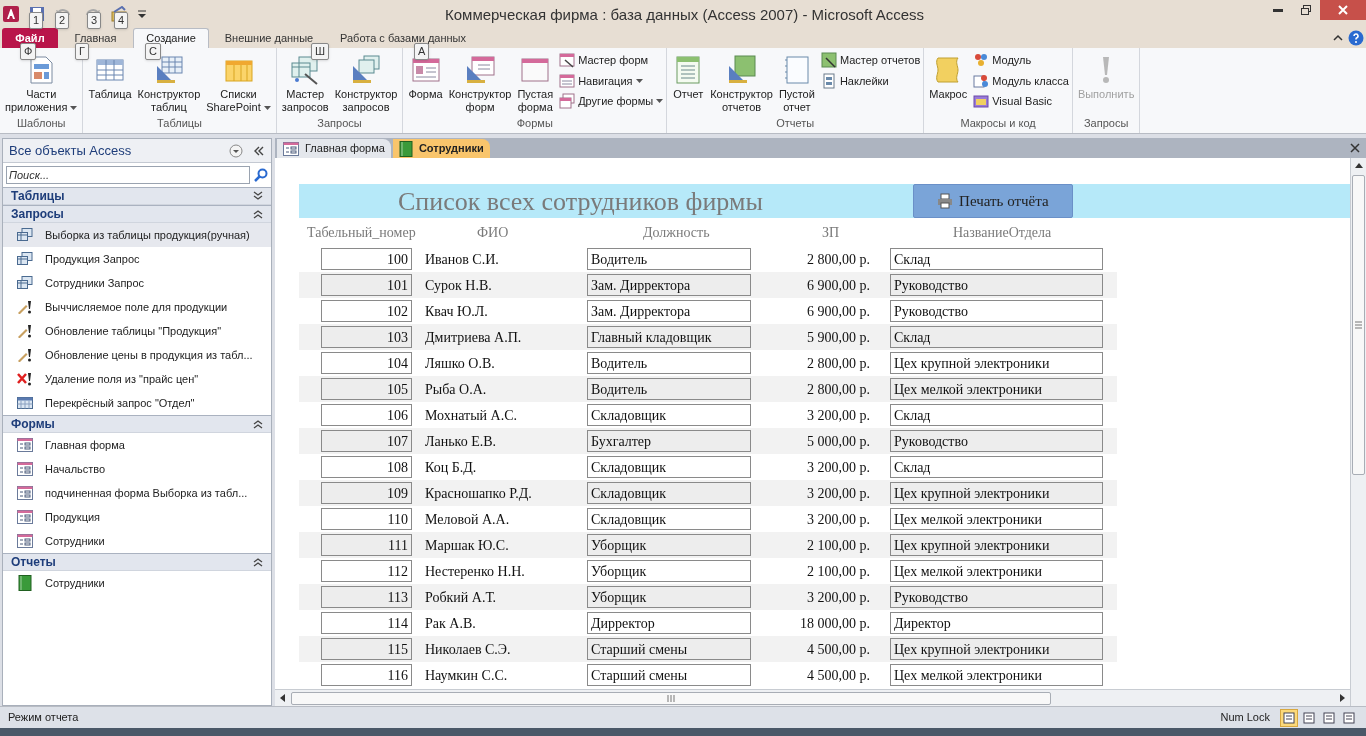 The height and width of the screenshot is (736, 1366). What do you see at coordinates (677, 232) in the screenshot?
I see `column-header: Должность` at bounding box center [677, 232].